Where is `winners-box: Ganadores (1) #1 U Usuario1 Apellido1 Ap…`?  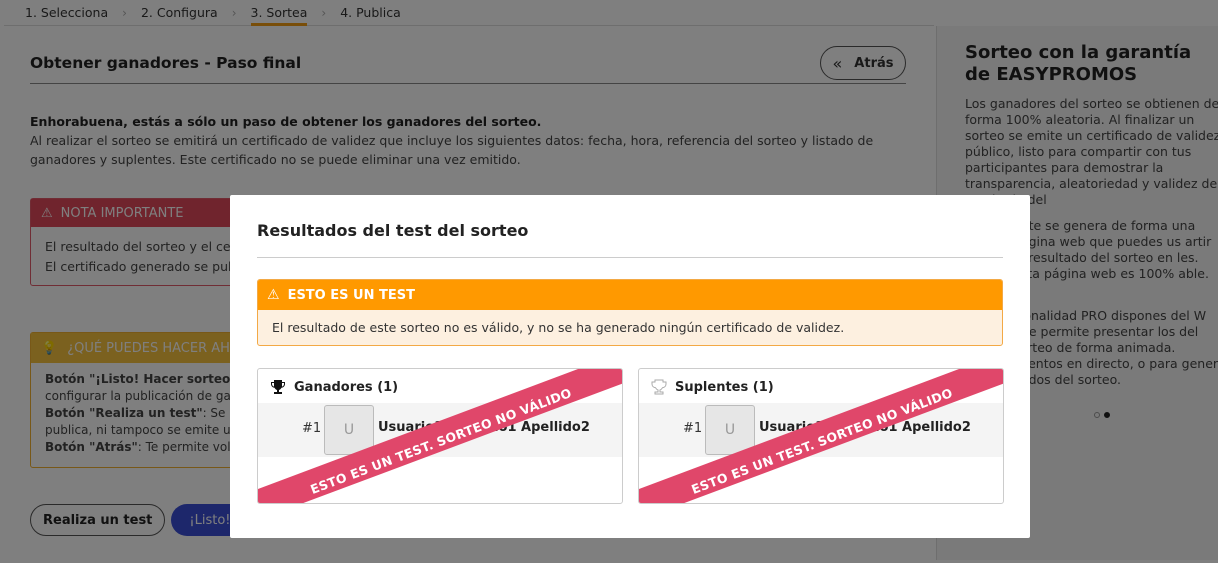 winners-box: Ganadores (1) #1 U Usuario1 Apellido1 Ap… is located at coordinates (440, 436).